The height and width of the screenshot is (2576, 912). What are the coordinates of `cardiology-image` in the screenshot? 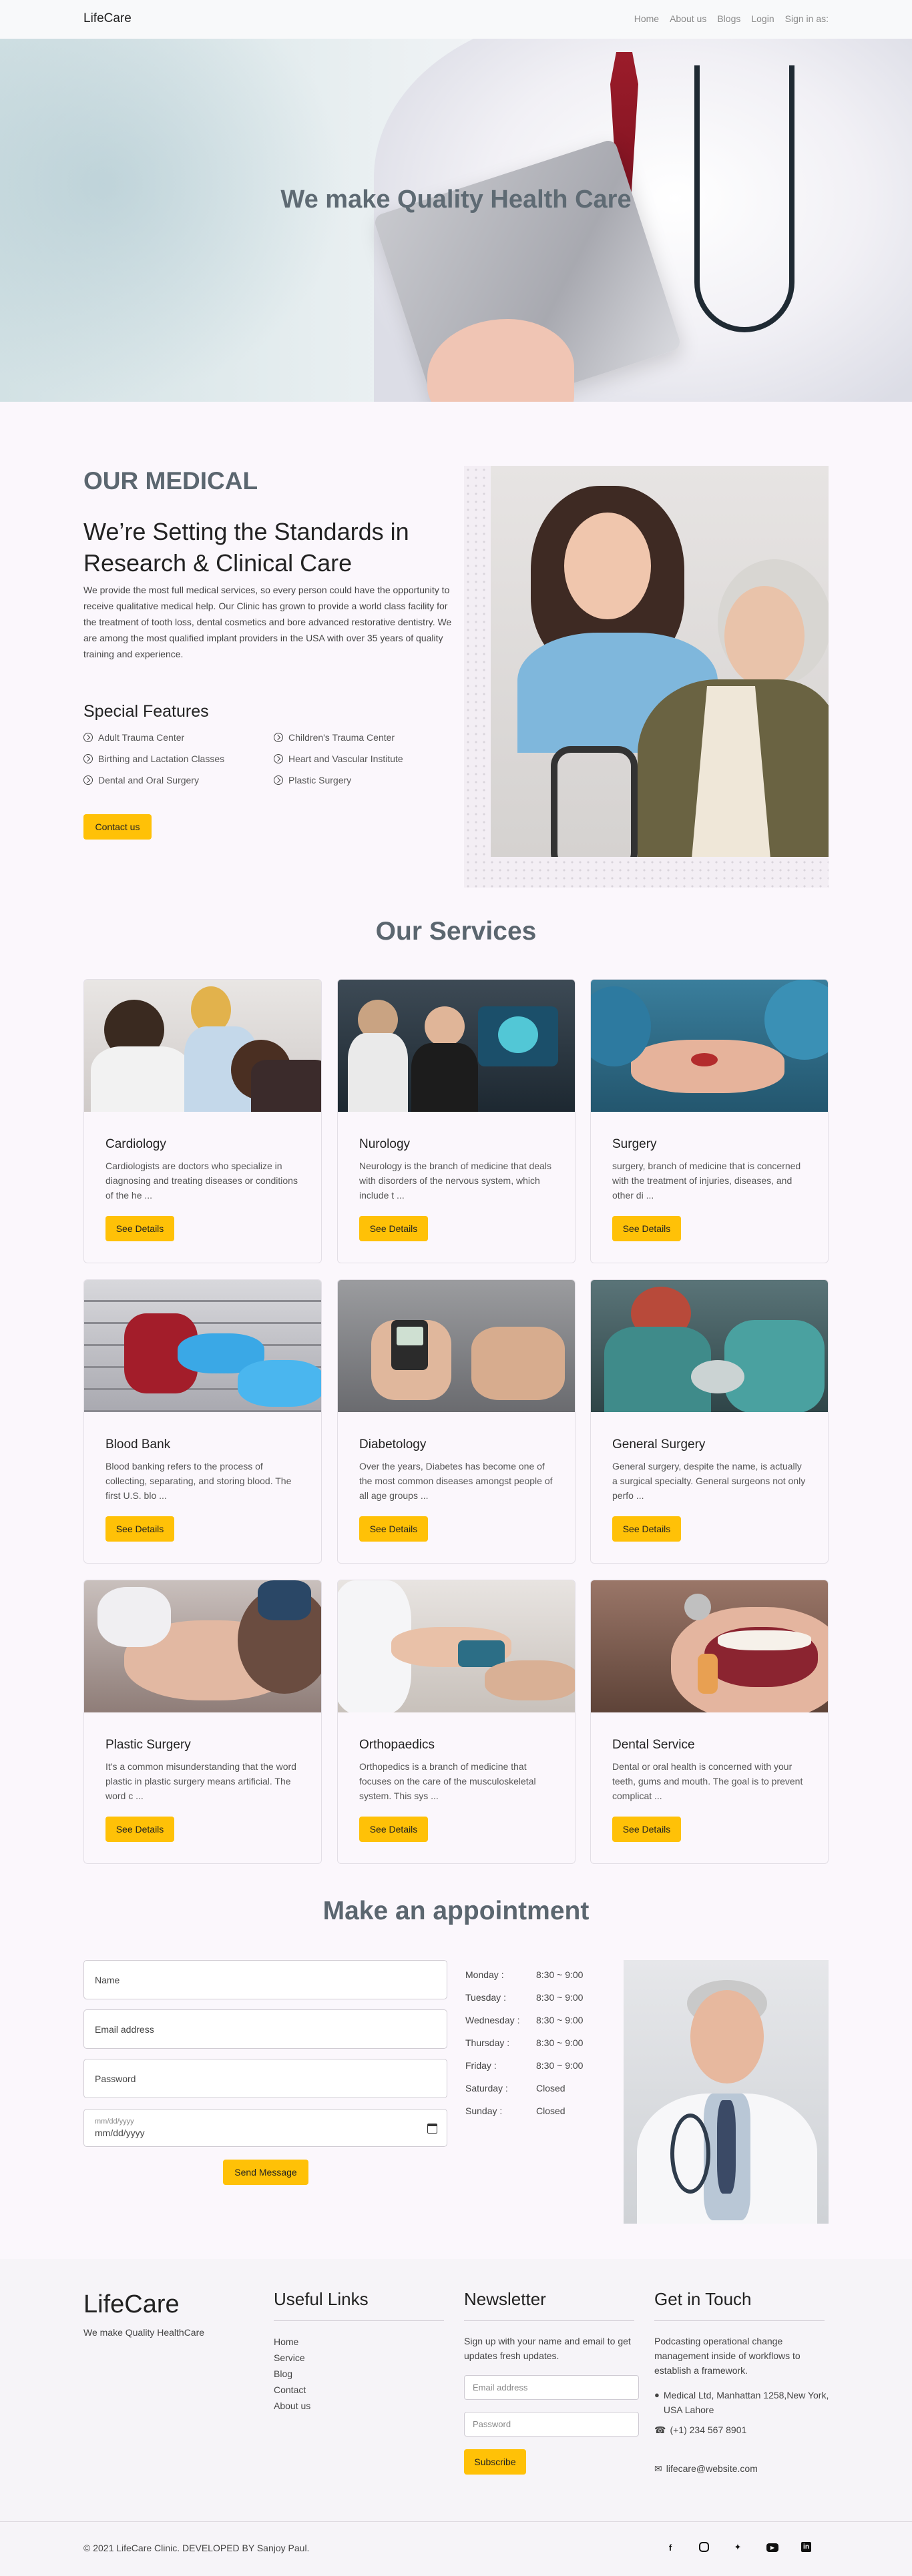 It's located at (202, 1046).